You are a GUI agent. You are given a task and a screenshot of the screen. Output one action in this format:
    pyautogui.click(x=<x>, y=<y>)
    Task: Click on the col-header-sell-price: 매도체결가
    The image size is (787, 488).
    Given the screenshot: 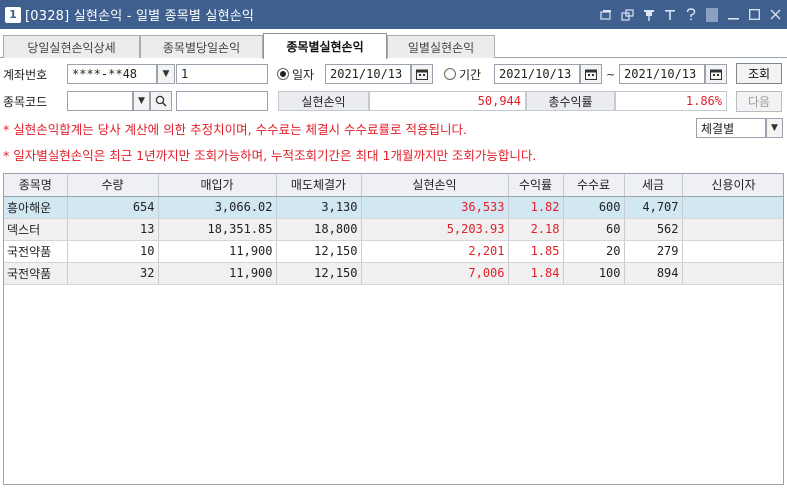 What is the action you would take?
    pyautogui.click(x=319, y=185)
    